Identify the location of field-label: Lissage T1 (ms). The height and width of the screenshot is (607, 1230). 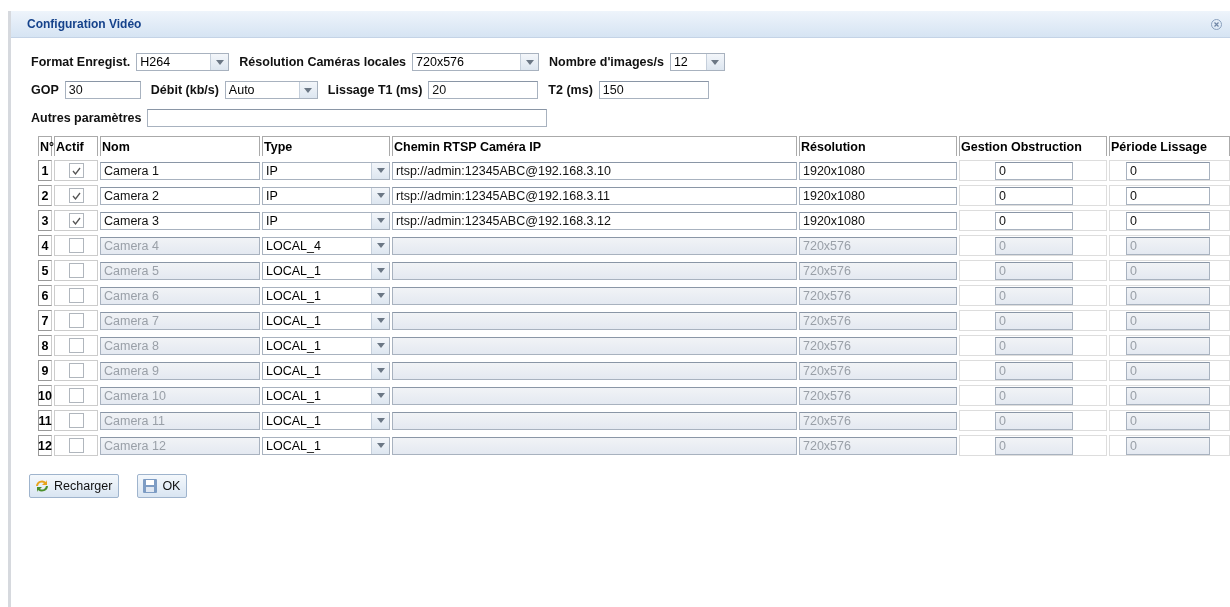
(375, 90).